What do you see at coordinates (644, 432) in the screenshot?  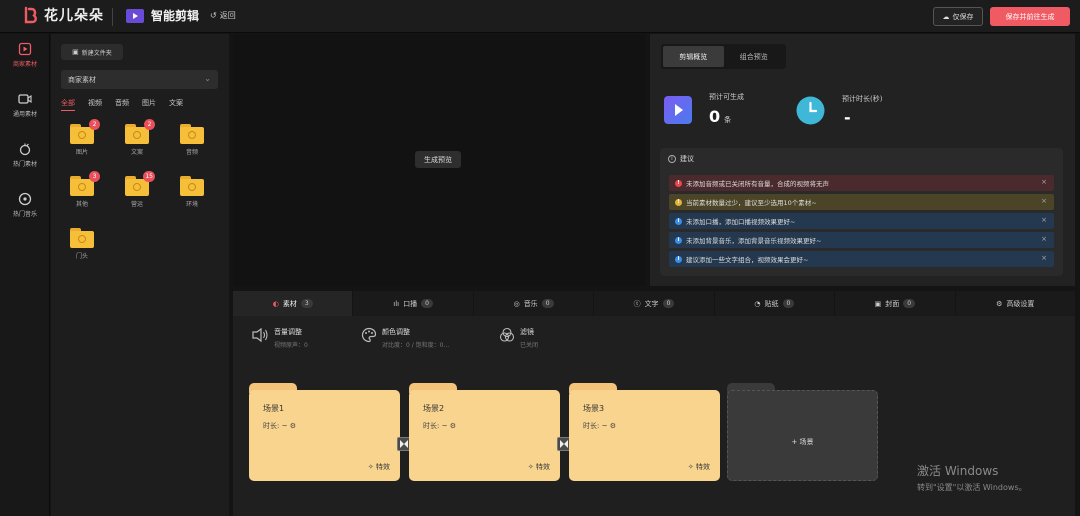 I see `scene-card-3: 场景3 时长: ~ ⚙ ✧ 特效` at bounding box center [644, 432].